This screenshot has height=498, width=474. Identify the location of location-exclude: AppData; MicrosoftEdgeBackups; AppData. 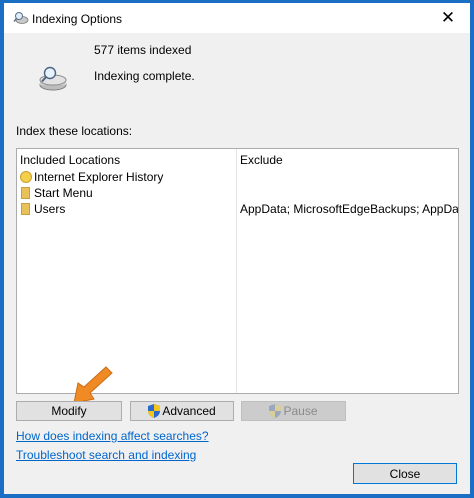
(349, 209).